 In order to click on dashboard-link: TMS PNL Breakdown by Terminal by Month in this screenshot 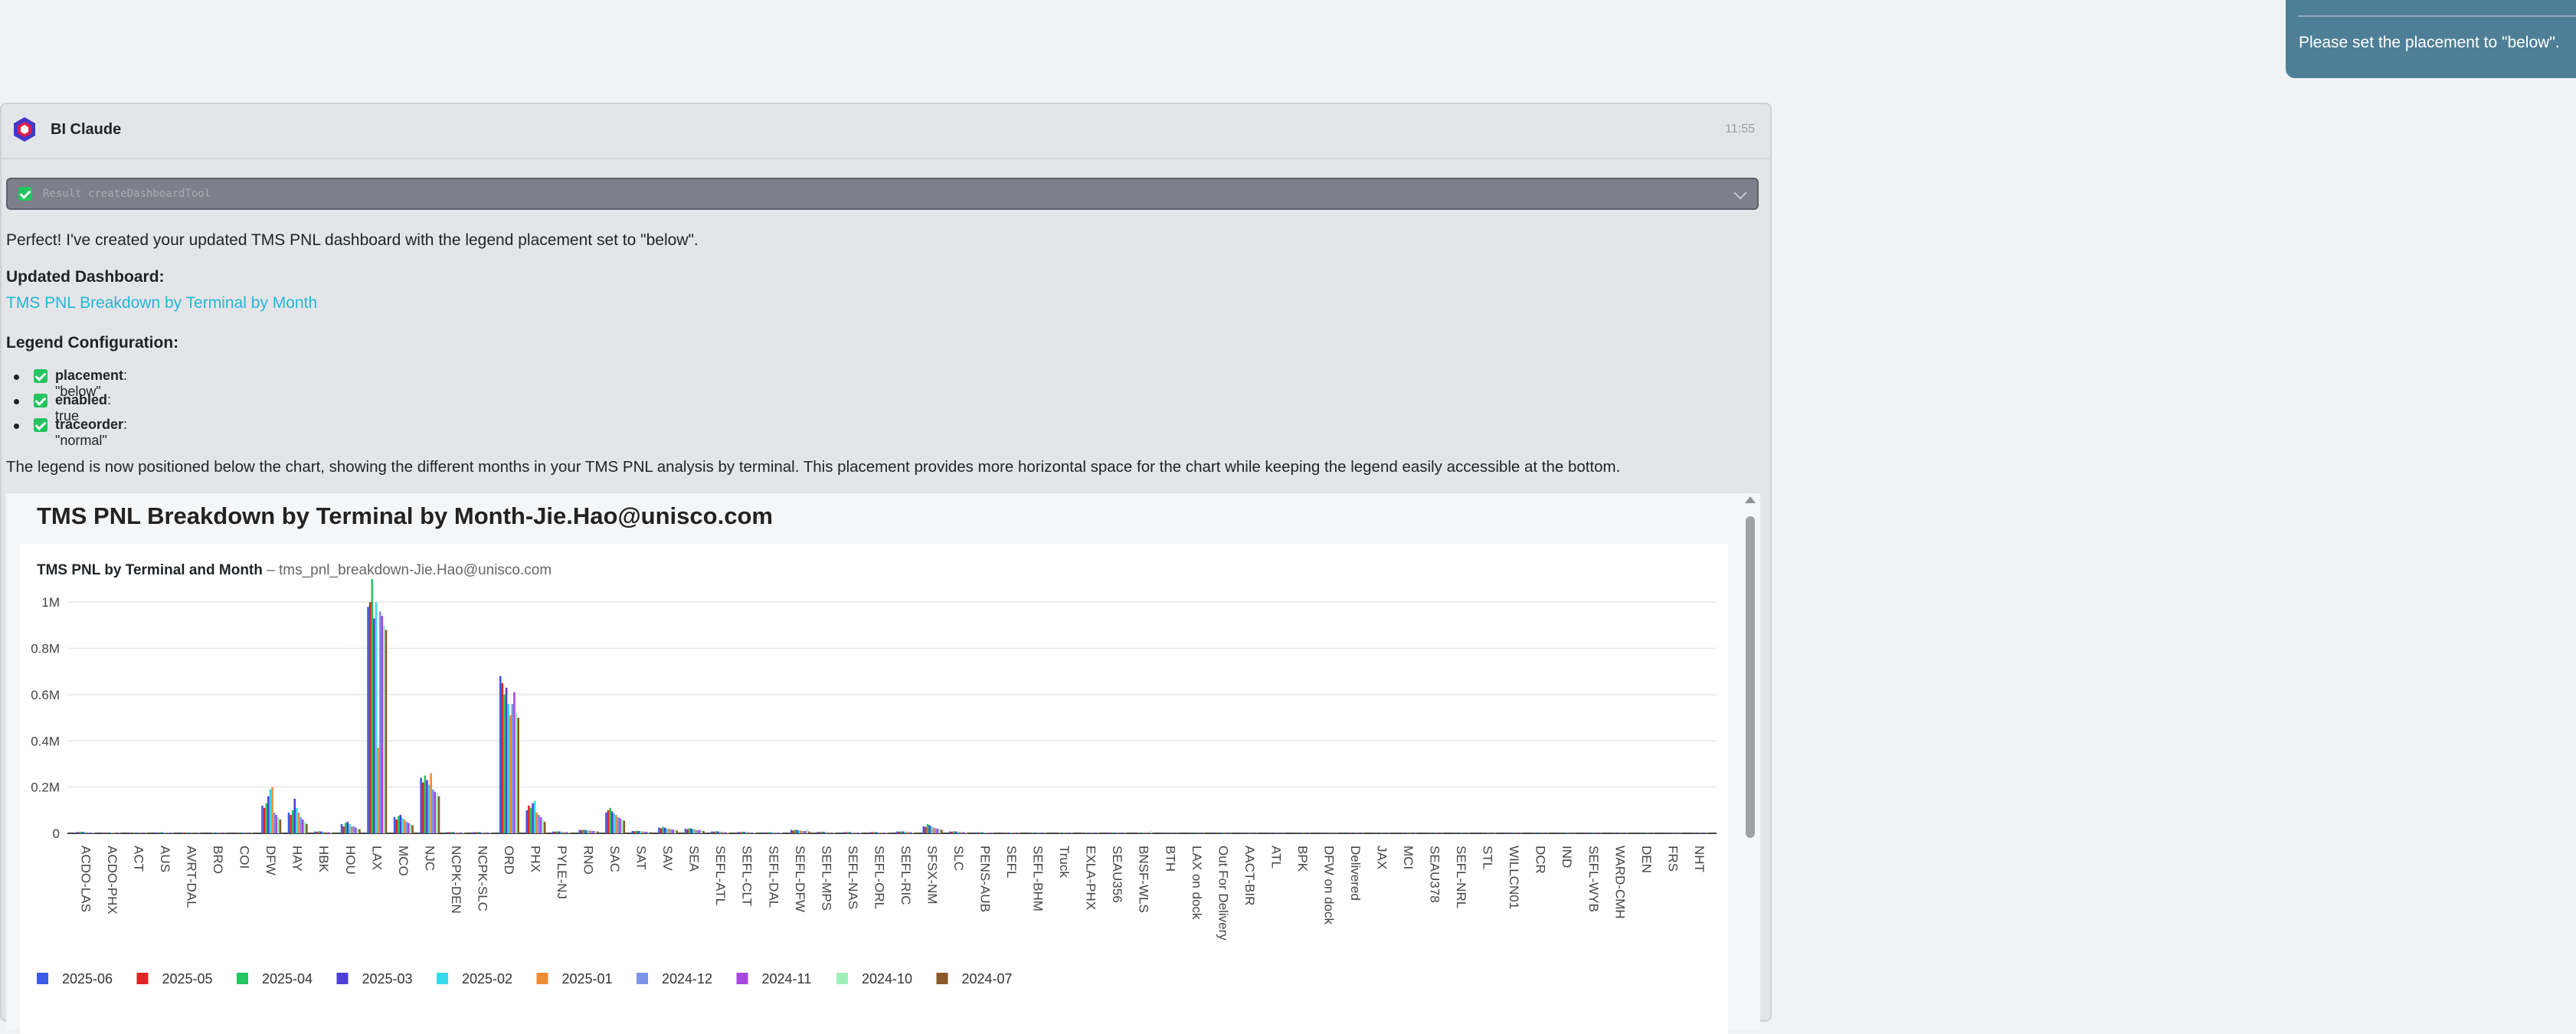, I will do `click(161, 303)`.